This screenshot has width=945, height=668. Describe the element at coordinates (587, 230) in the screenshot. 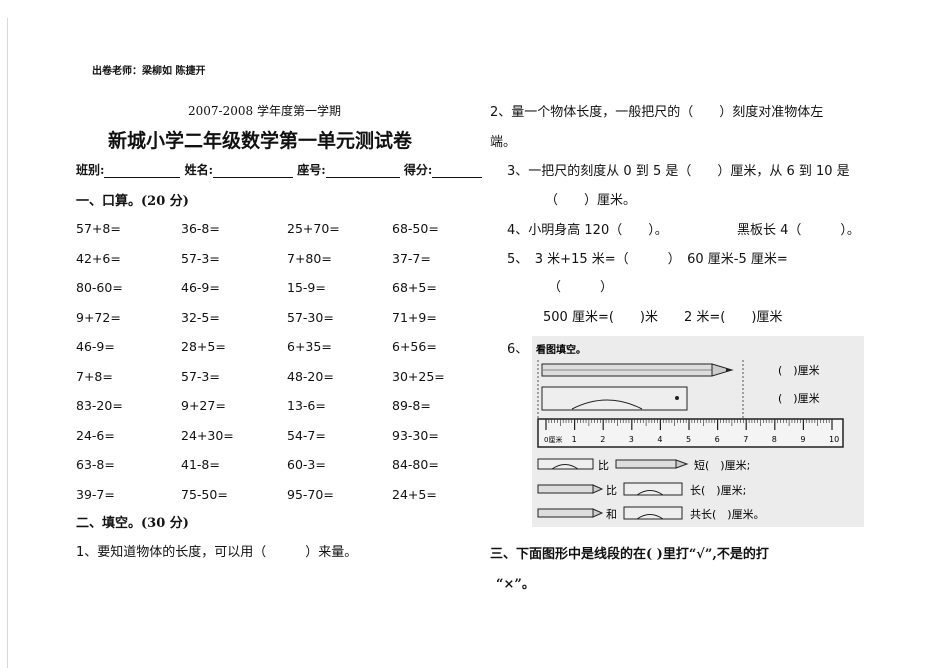

I see `question-4-part1: 4、小明身高 120（ ）。` at that location.